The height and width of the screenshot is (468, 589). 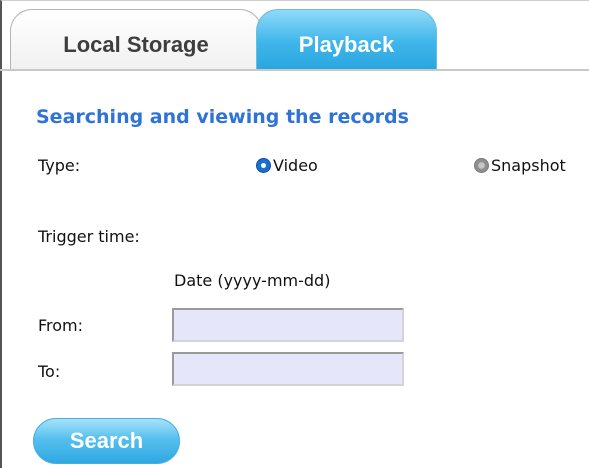 I want to click on radio-checked-icon, so click(x=263, y=165).